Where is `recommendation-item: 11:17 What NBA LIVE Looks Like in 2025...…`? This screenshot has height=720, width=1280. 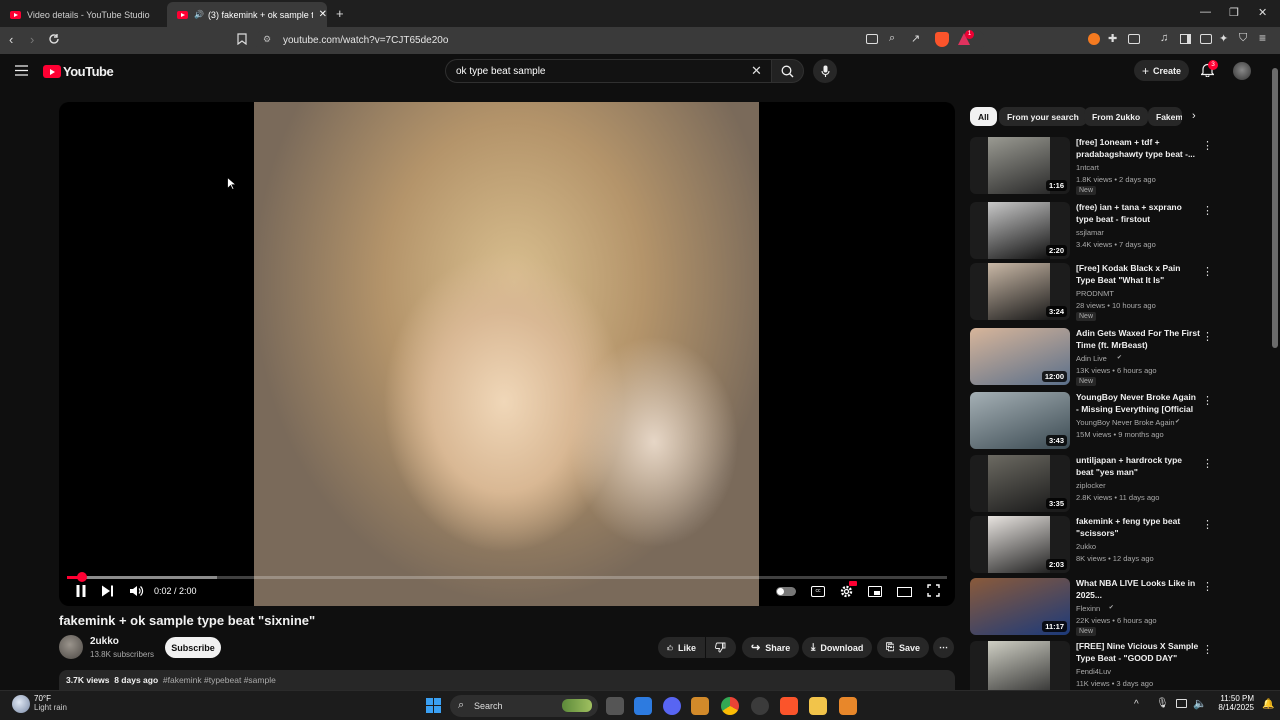
recommendation-item: 11:17 What NBA LIVE Looks Like in 2025...… is located at coordinates (1092, 608).